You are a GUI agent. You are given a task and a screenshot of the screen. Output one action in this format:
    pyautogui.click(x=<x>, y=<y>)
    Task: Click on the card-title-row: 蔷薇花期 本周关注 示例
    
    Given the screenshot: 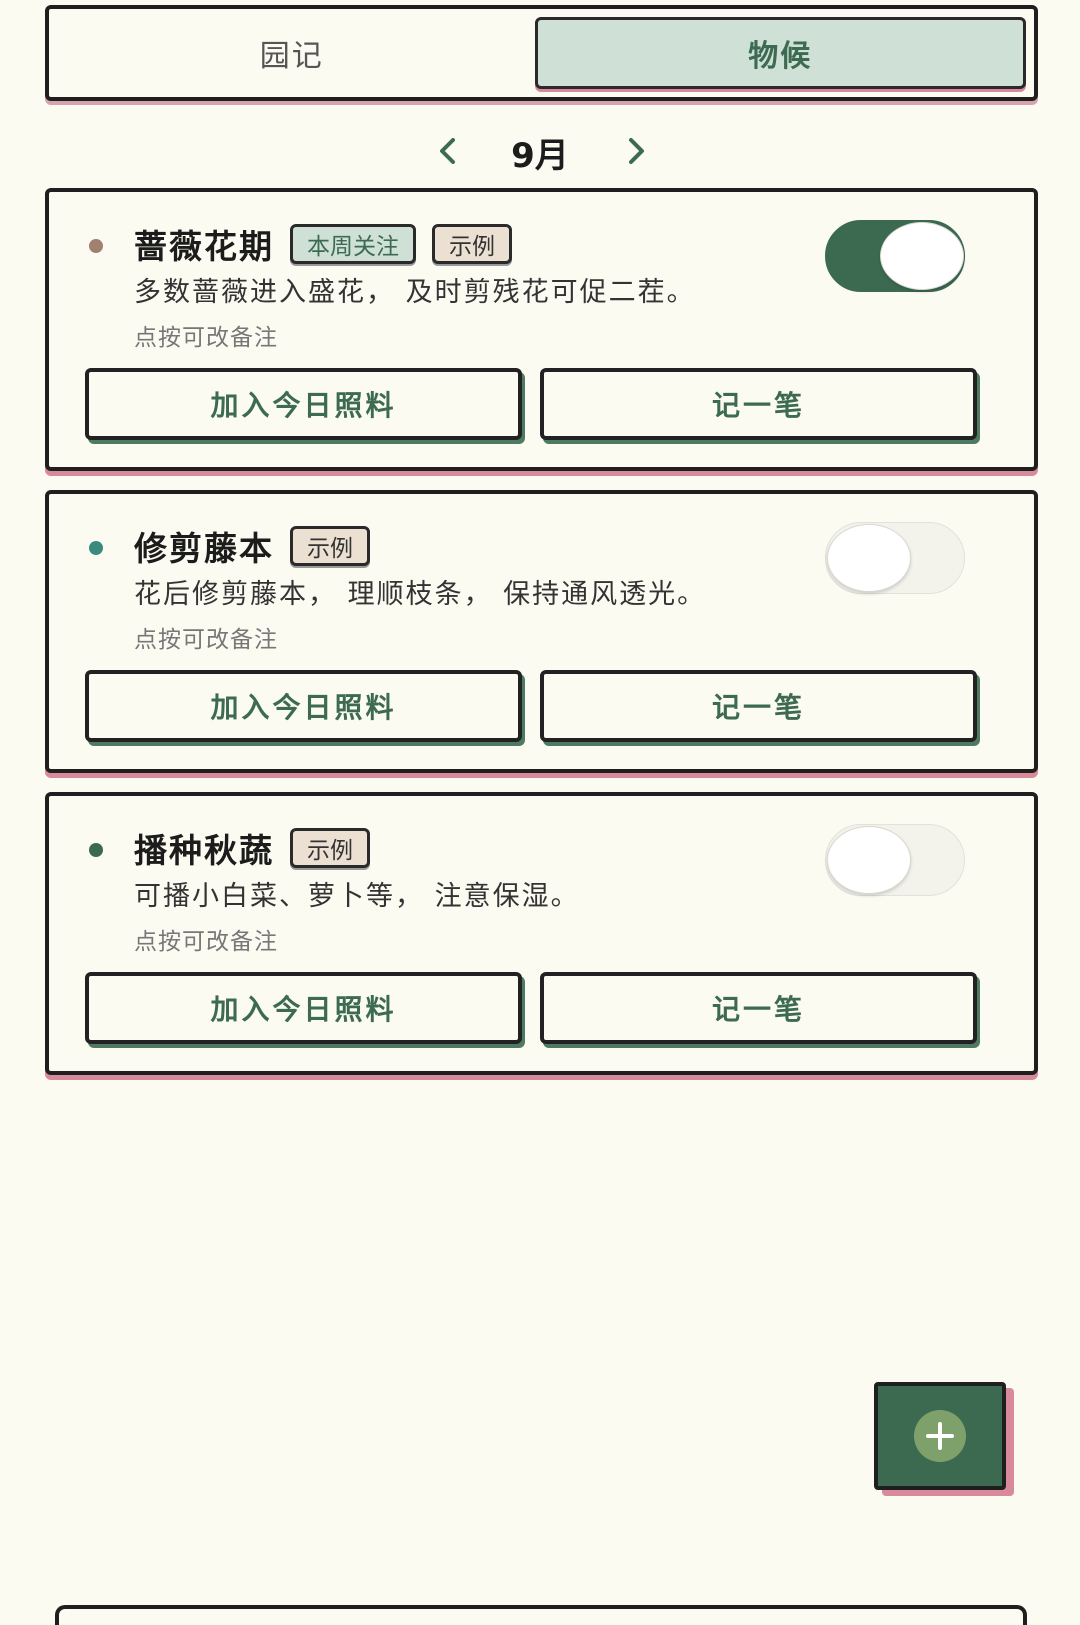 What is the action you would take?
    pyautogui.click(x=323, y=244)
    